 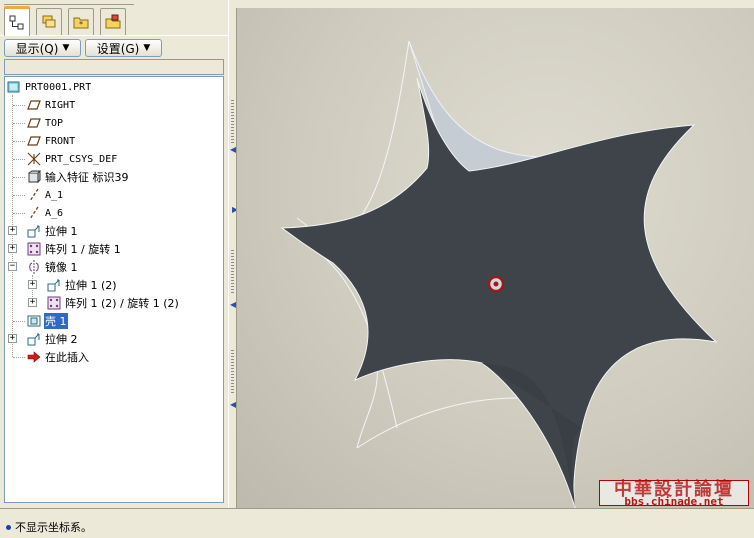 I want to click on tree-item-label: 拉伸 2, so click(x=61, y=339).